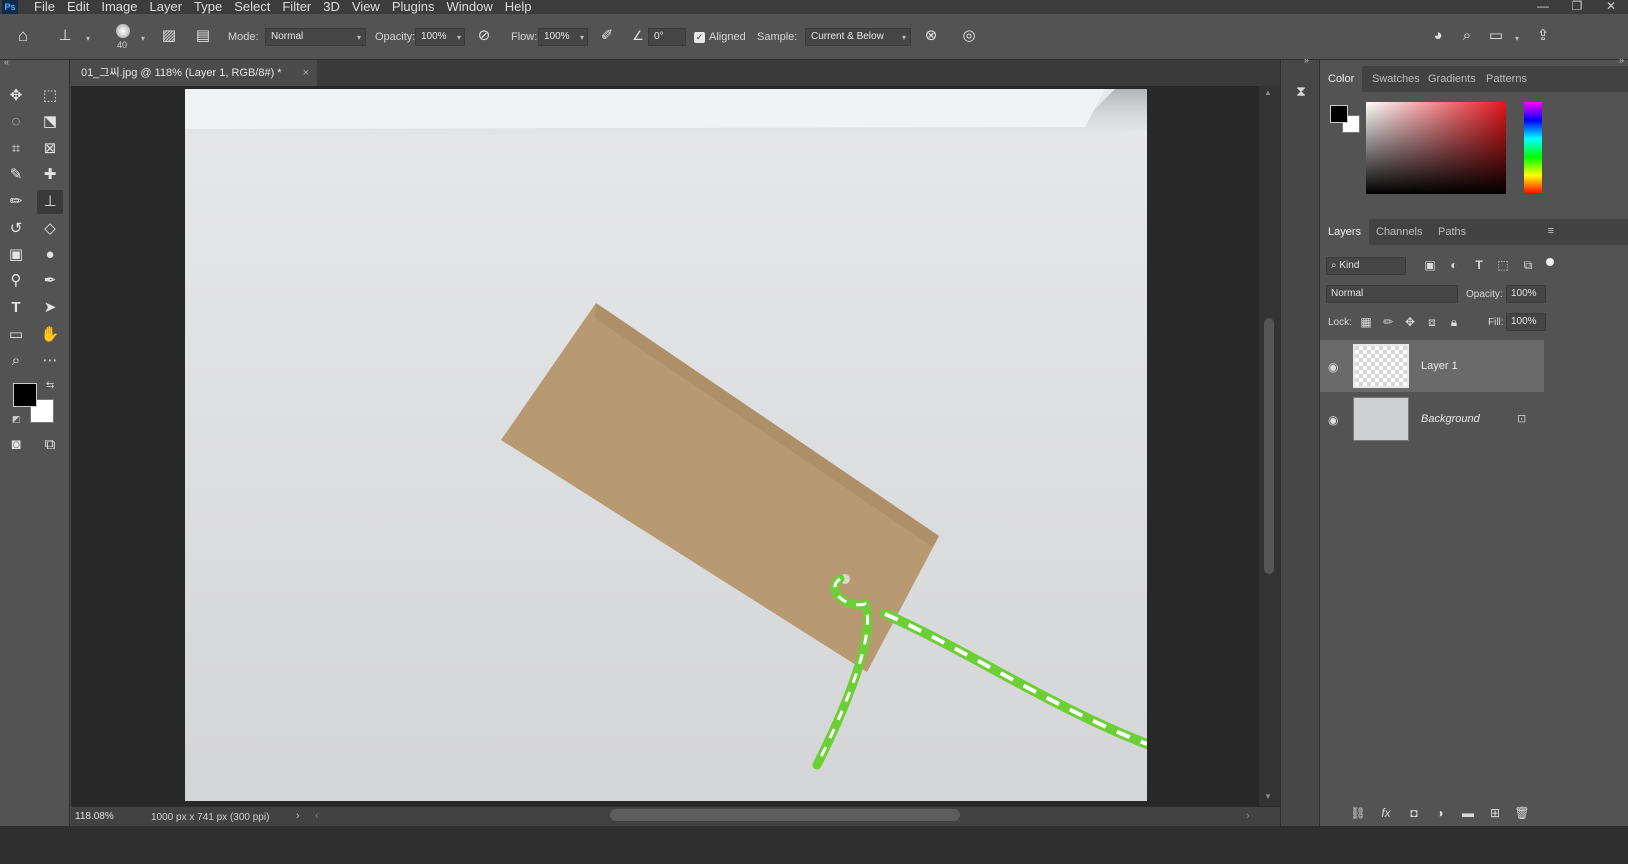 The image size is (1628, 864). Describe the element at coordinates (50, 445) in the screenshot. I see `screen-mode-icon: ⧉` at that location.